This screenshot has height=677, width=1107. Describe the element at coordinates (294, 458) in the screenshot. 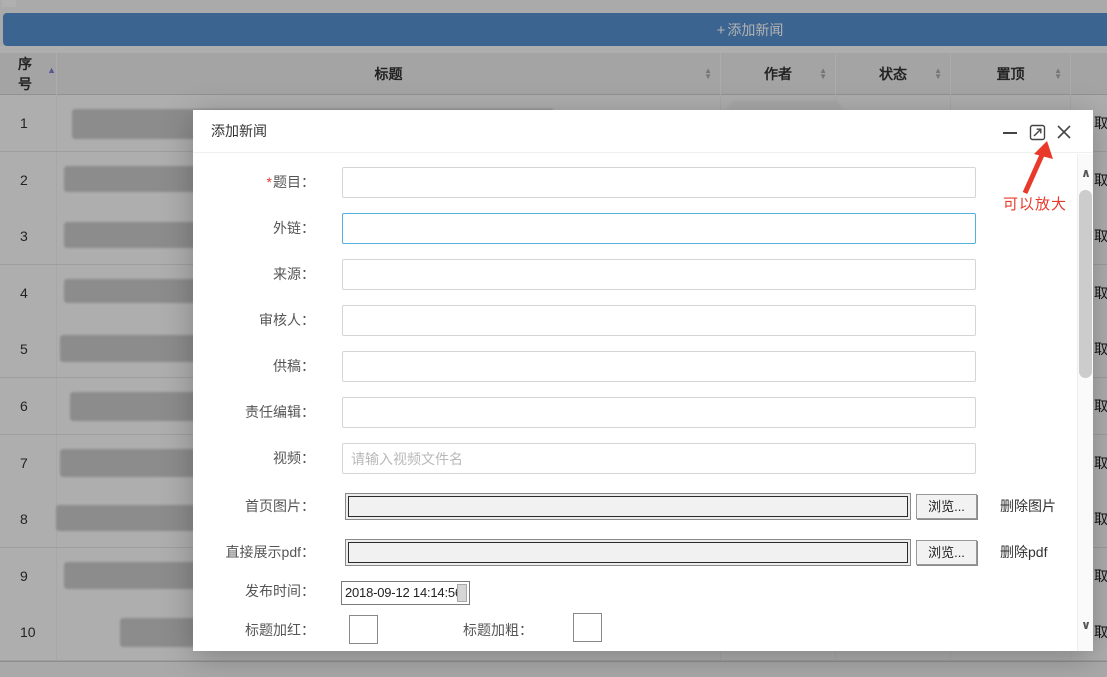

I see `field-label-video: 视频：` at that location.